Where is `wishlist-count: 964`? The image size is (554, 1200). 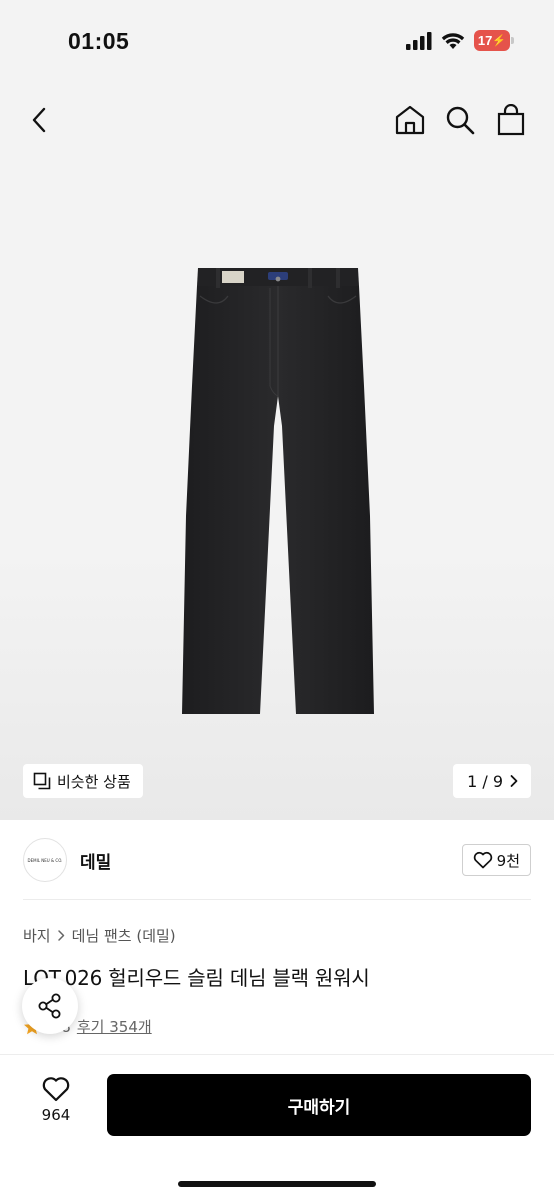 wishlist-count: 964 is located at coordinates (56, 1115).